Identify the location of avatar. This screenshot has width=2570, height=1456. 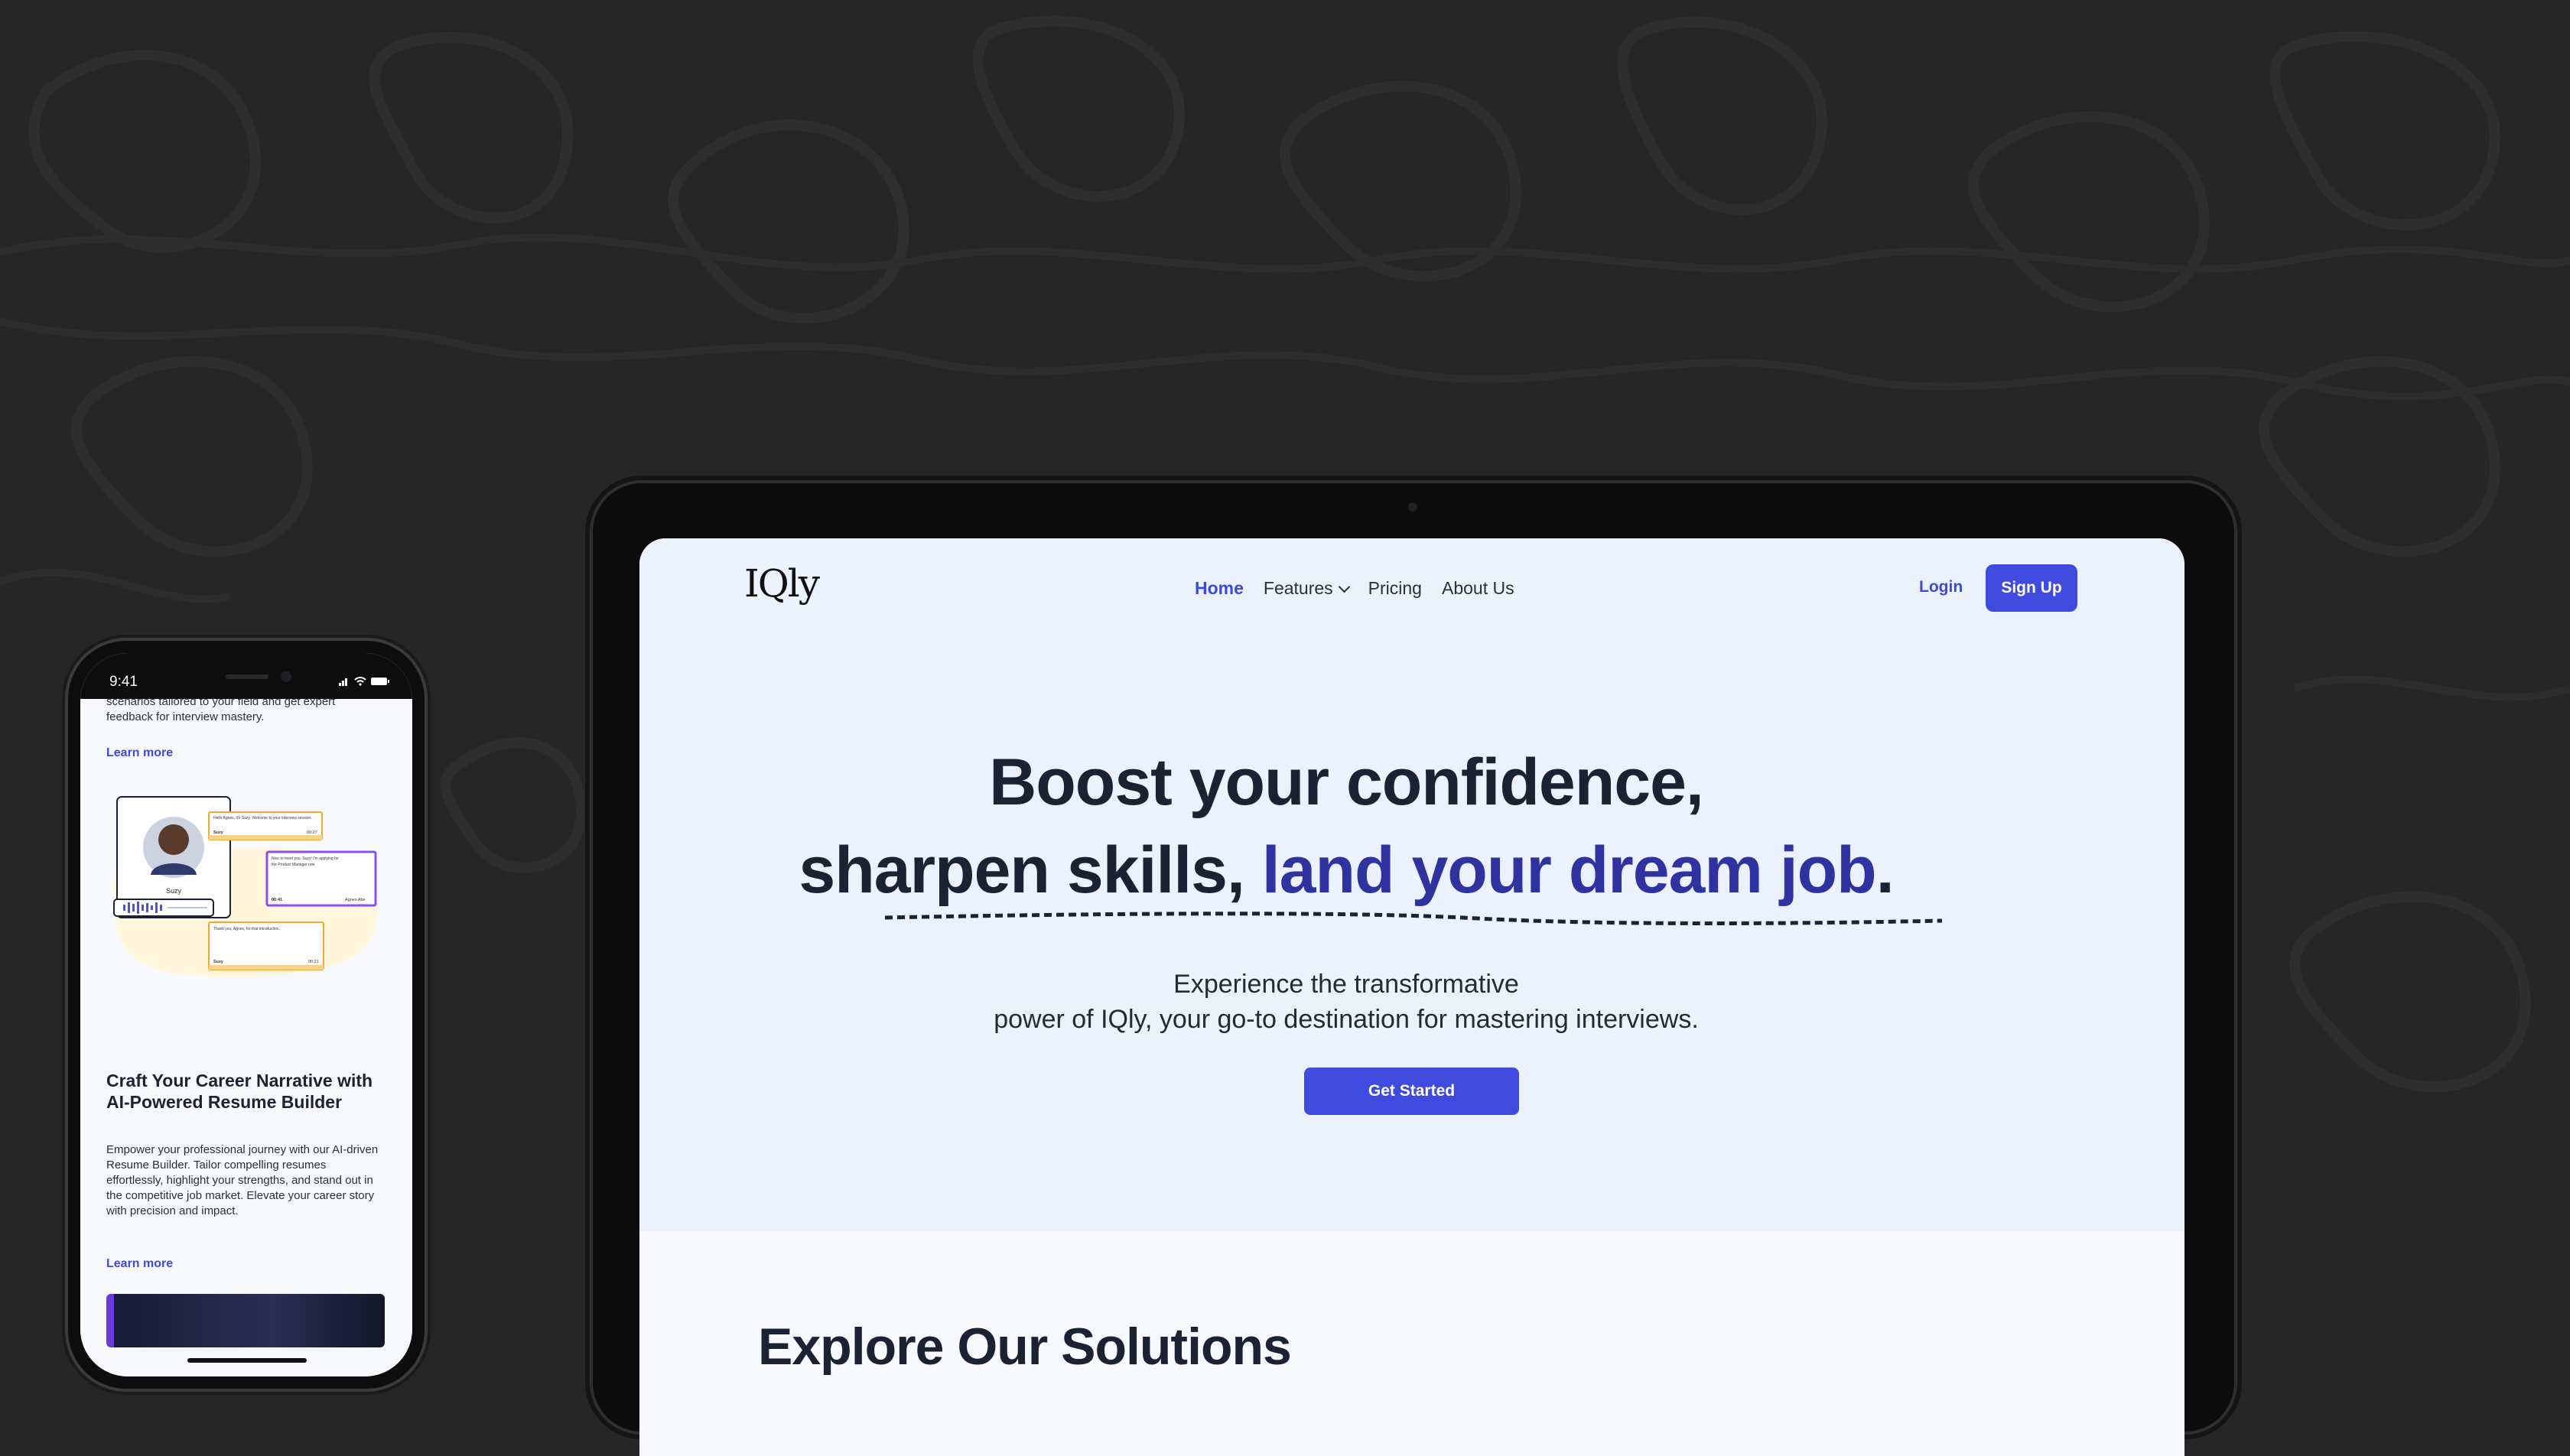
(173, 839).